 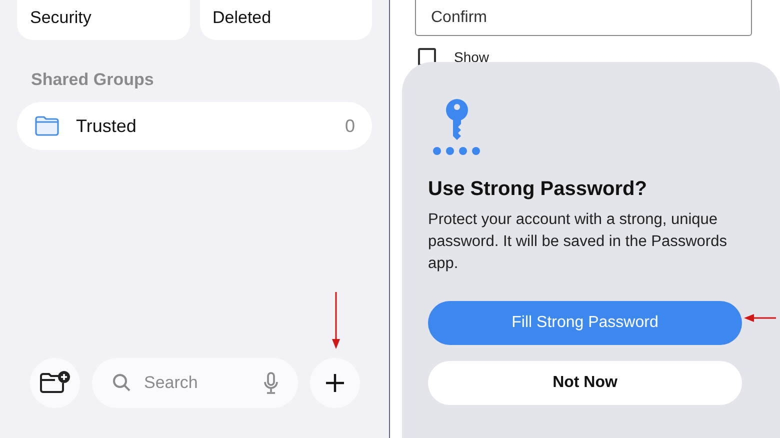 What do you see at coordinates (122, 383) in the screenshot?
I see `search-icon` at bounding box center [122, 383].